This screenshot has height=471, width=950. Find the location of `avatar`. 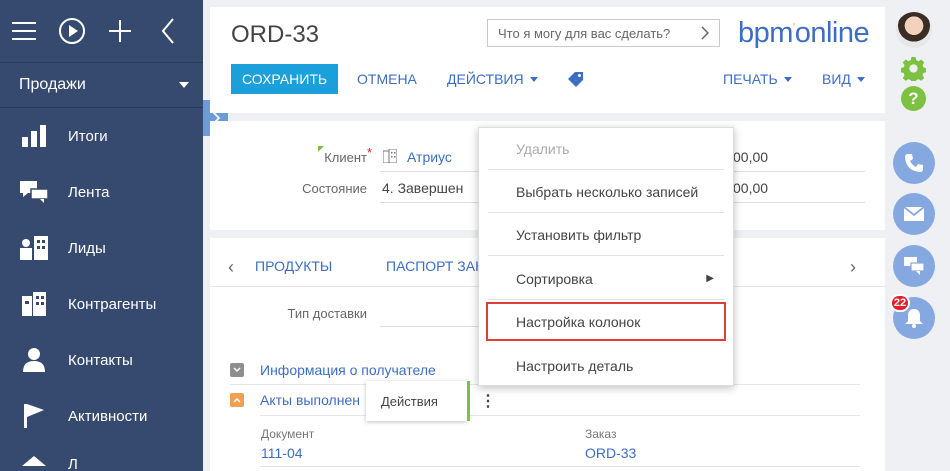

avatar is located at coordinates (914, 30).